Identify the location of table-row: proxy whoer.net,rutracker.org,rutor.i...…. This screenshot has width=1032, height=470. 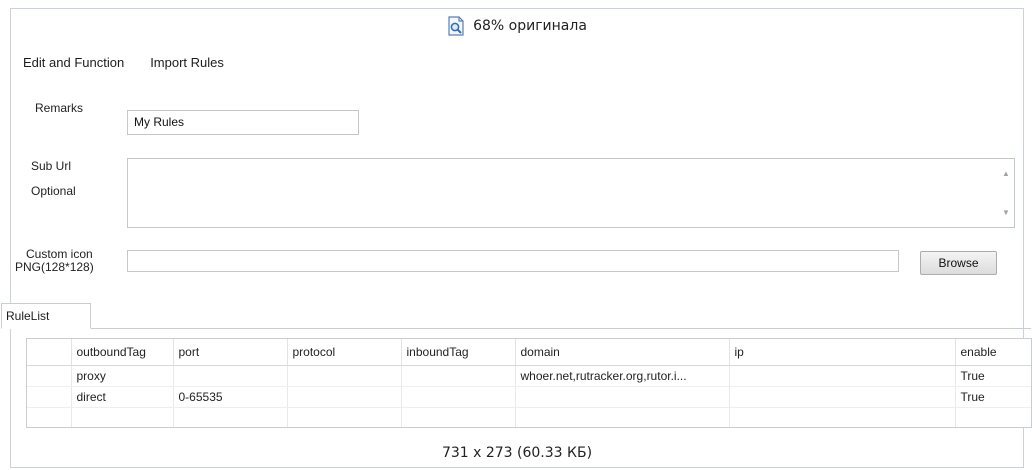
(529, 376).